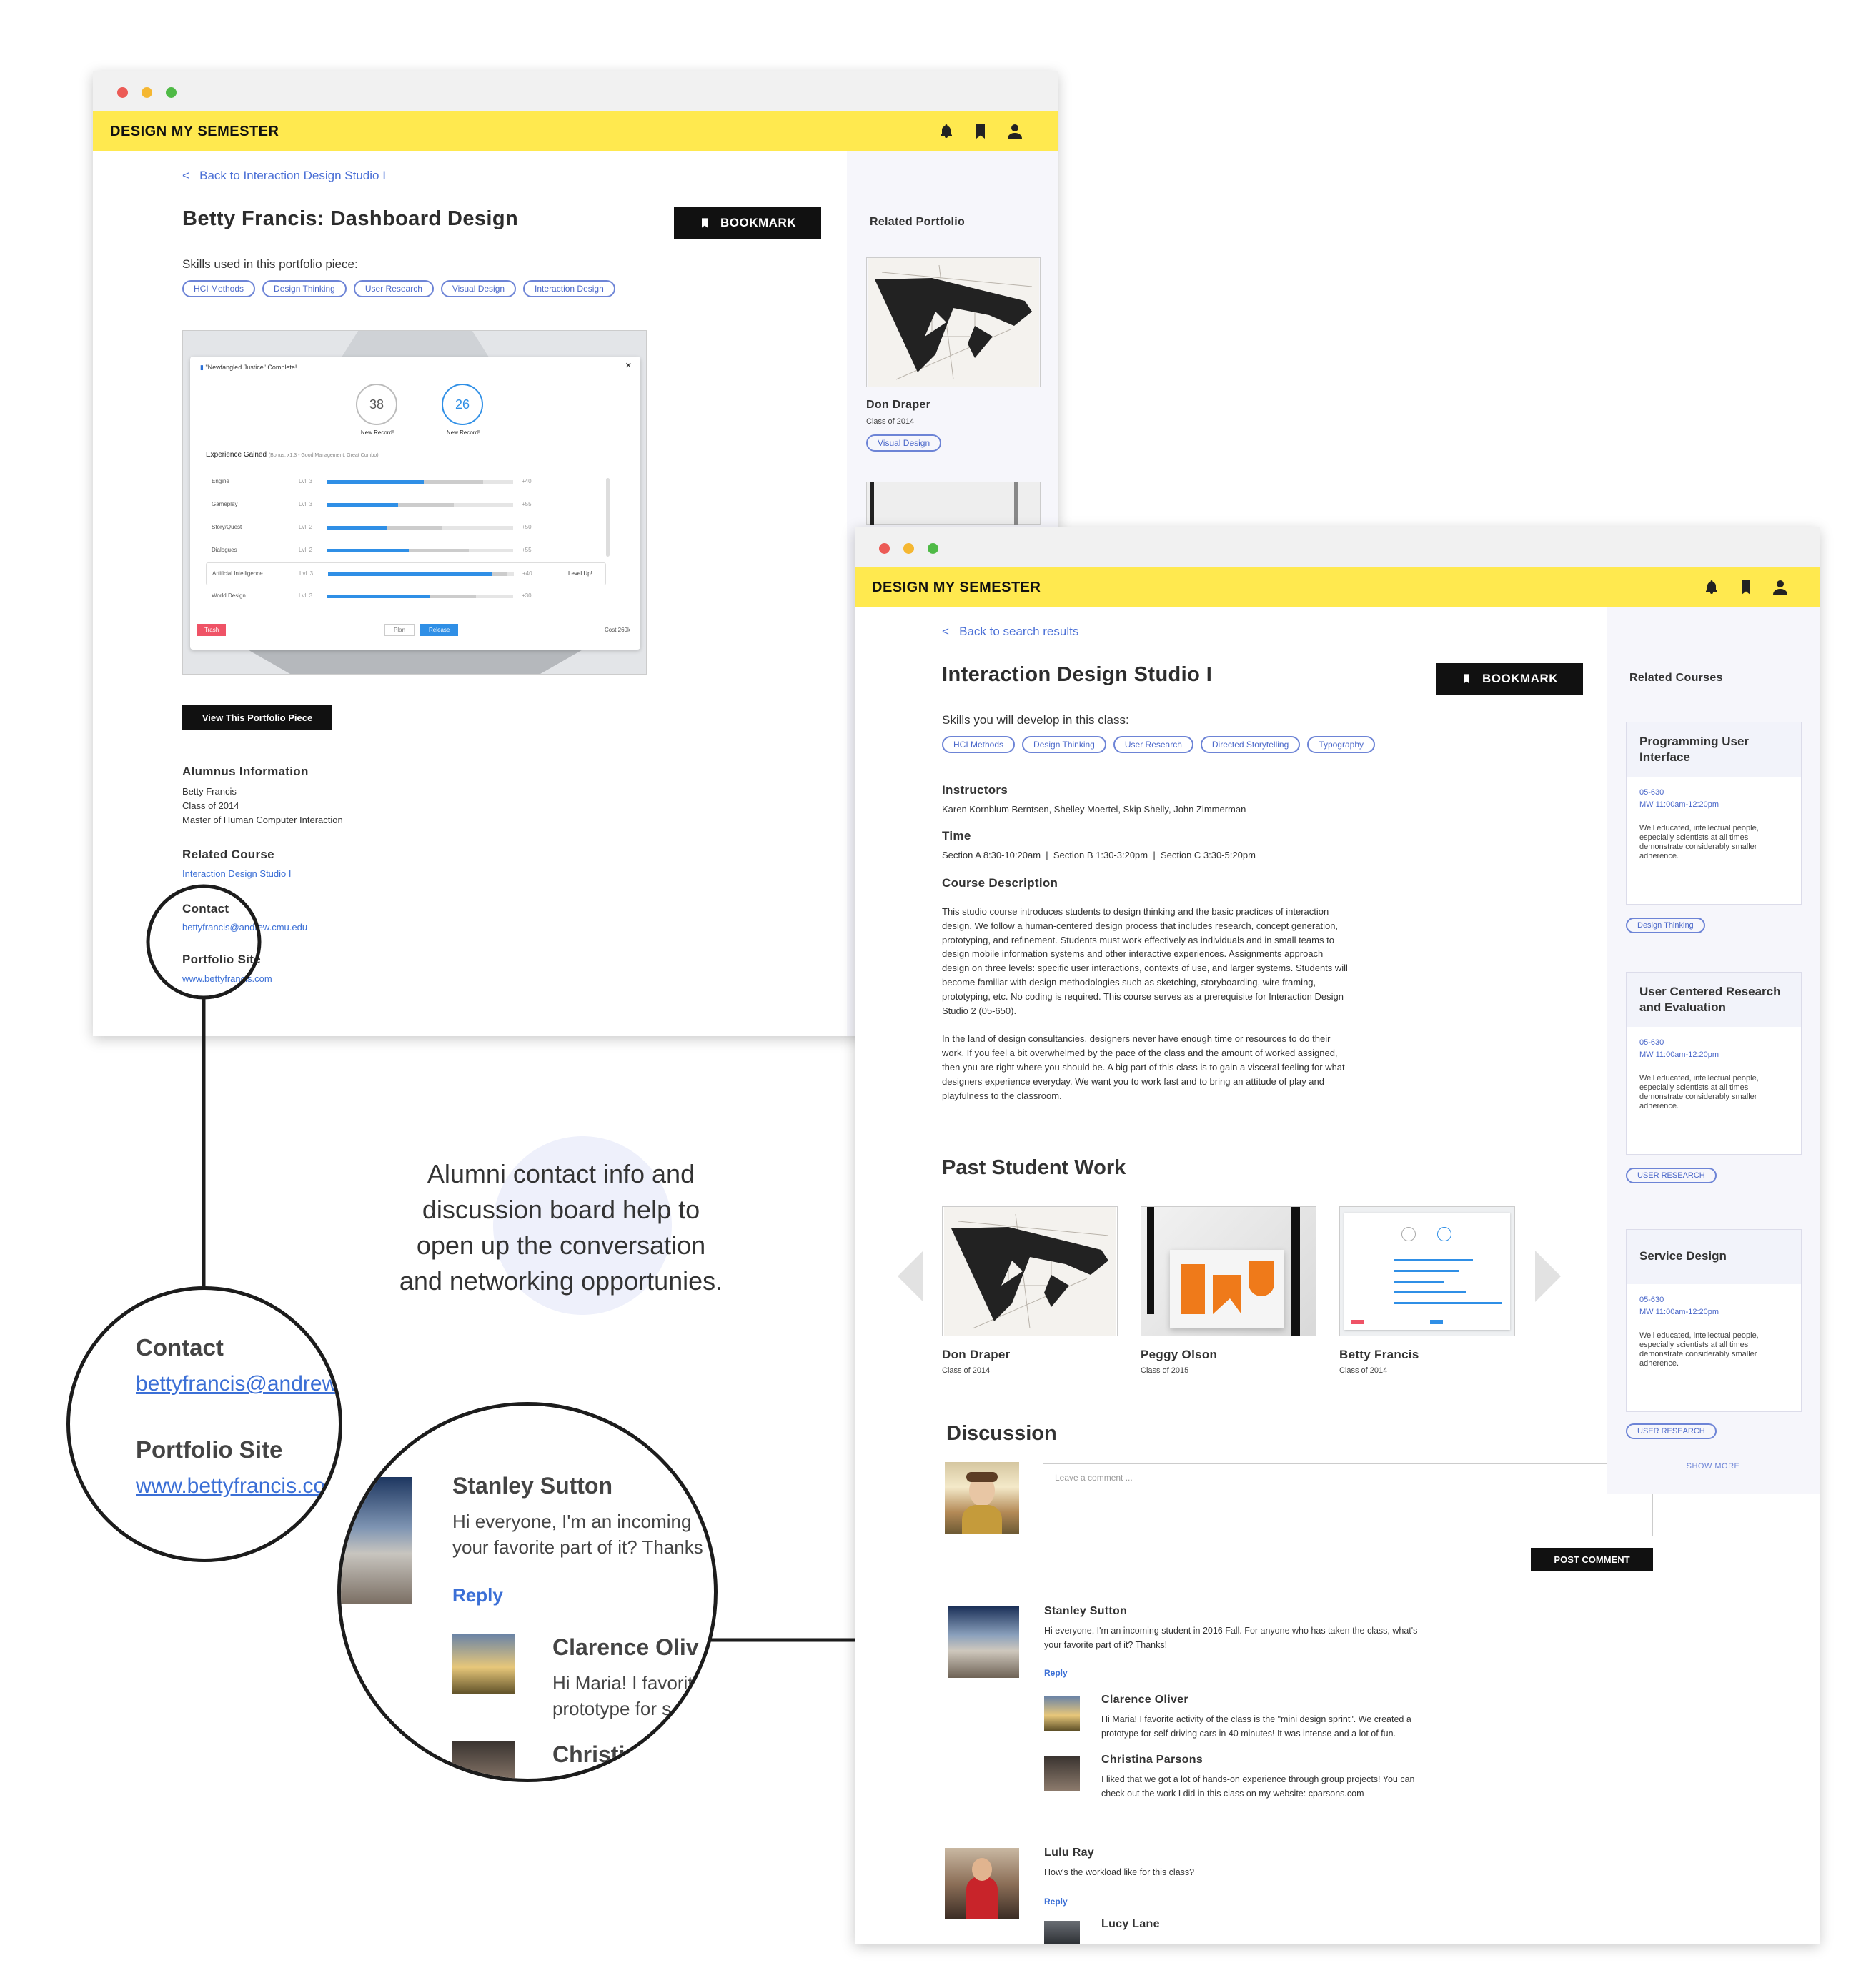 The image size is (1876, 1988). Describe the element at coordinates (1152, 1760) in the screenshot. I see `comment-author: Christina Parsons` at that location.